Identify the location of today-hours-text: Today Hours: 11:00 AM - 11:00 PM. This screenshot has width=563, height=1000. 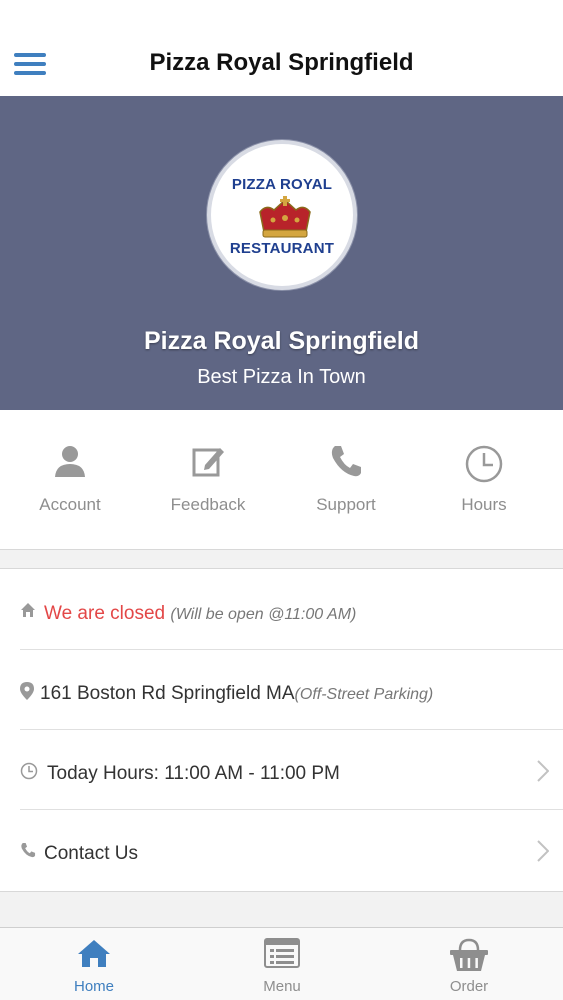
(193, 773).